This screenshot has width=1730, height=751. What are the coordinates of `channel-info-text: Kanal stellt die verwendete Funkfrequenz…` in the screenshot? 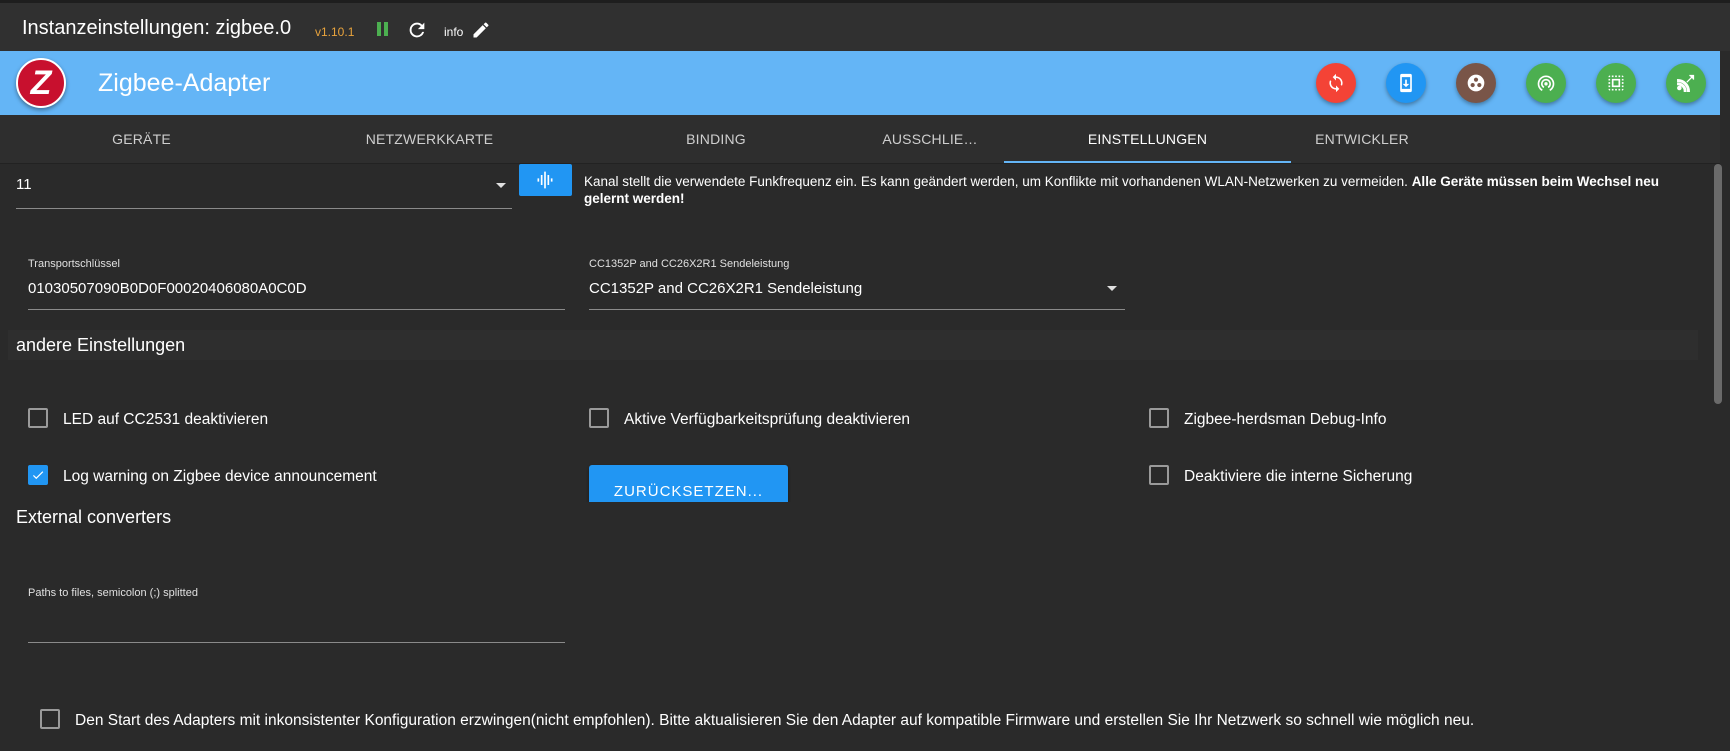 It's located at (1122, 190).